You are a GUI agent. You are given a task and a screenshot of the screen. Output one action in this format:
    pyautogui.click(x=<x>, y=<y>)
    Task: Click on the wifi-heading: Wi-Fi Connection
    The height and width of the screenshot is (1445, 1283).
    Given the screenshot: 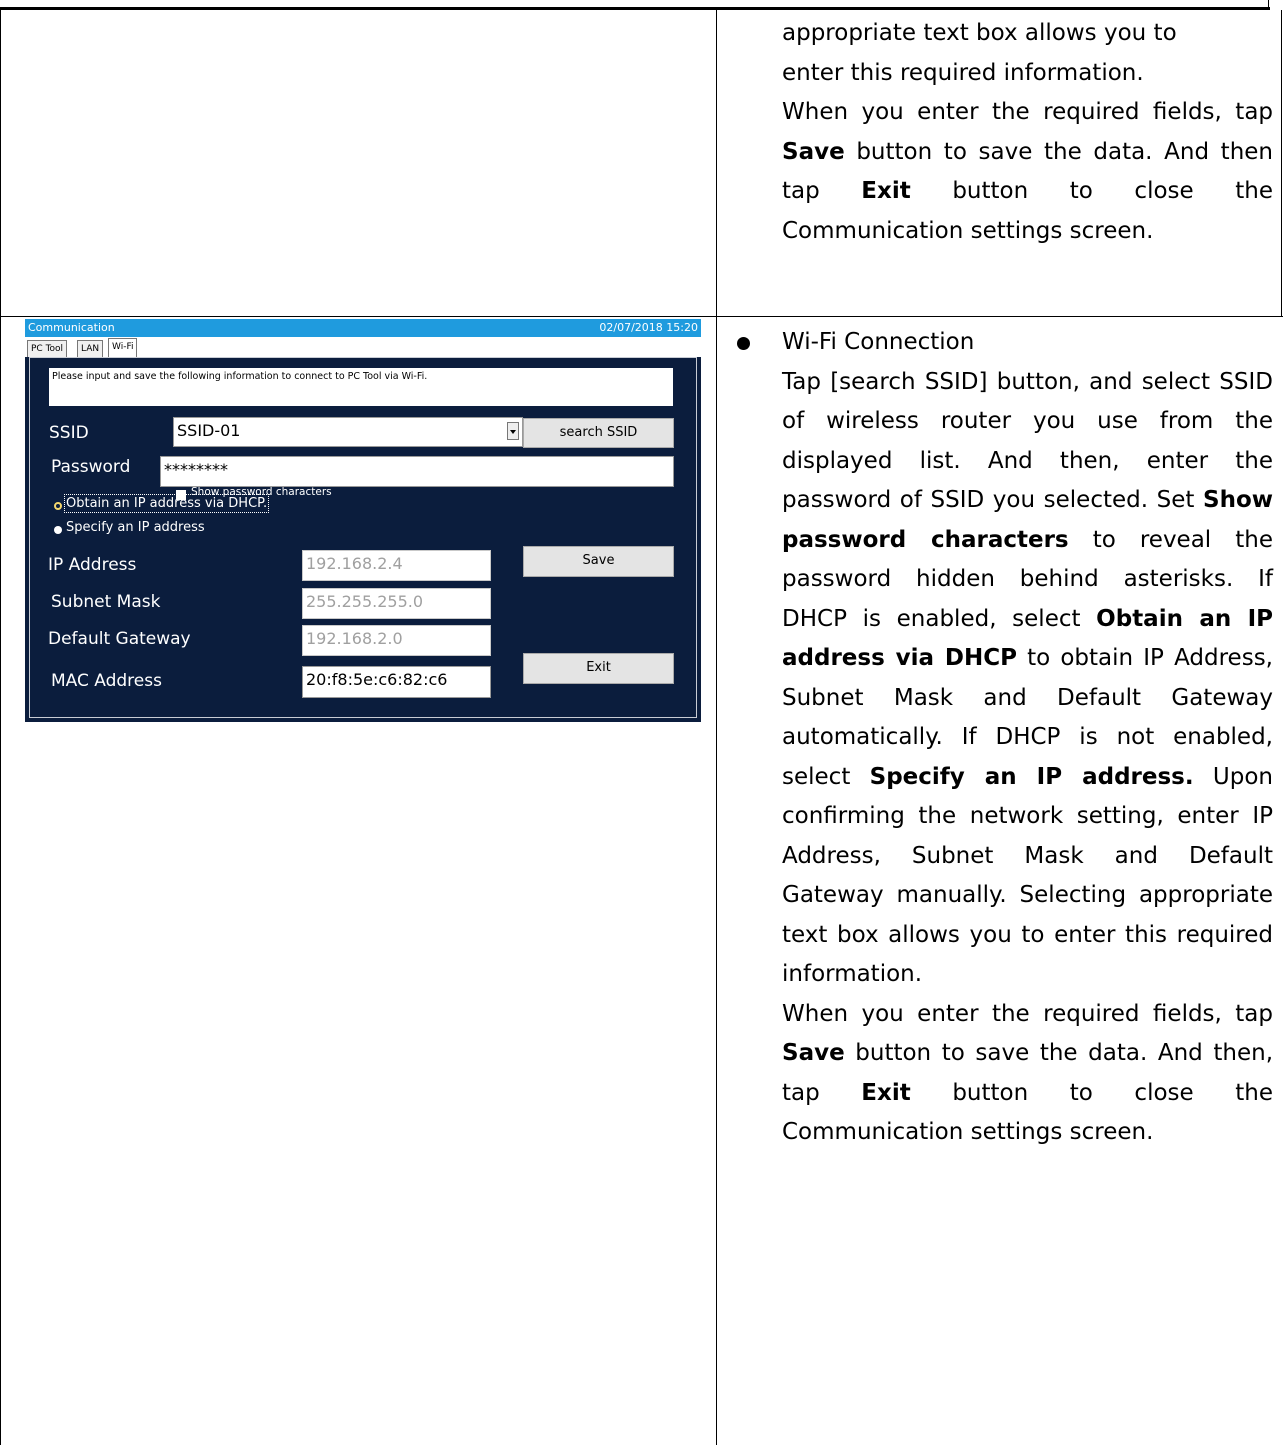 What is the action you would take?
    pyautogui.click(x=878, y=342)
    